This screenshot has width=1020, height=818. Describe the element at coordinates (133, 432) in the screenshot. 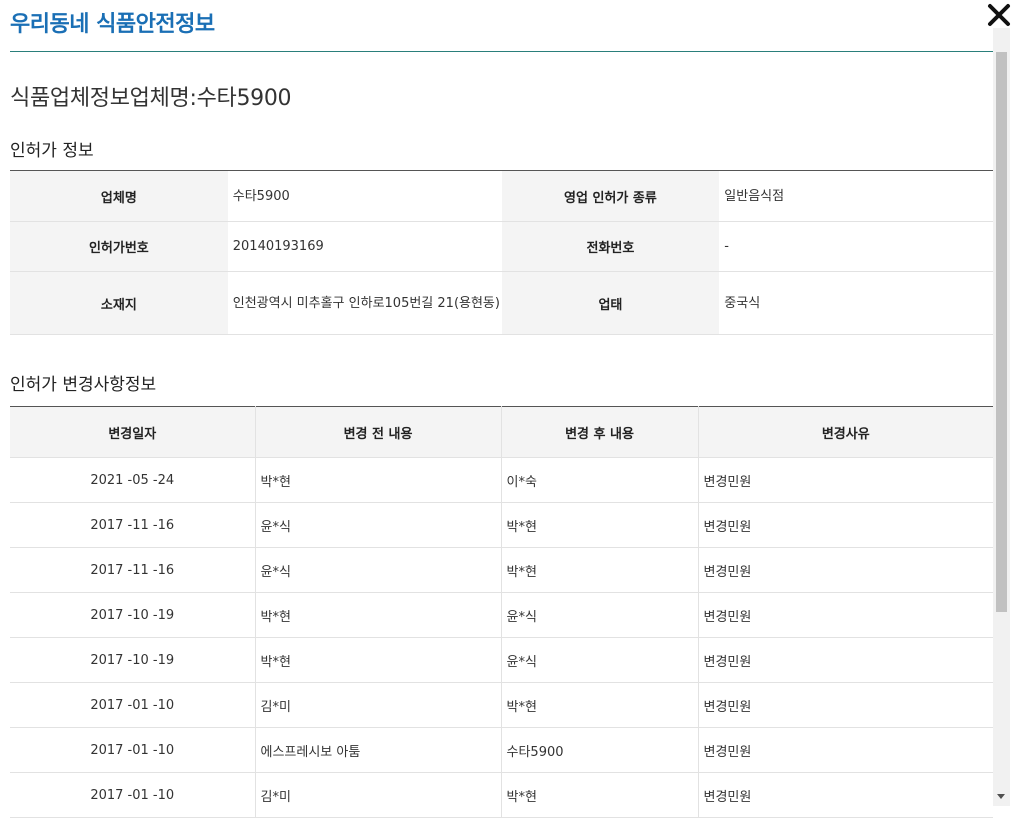

I see `column-header-date: 변경일자` at that location.